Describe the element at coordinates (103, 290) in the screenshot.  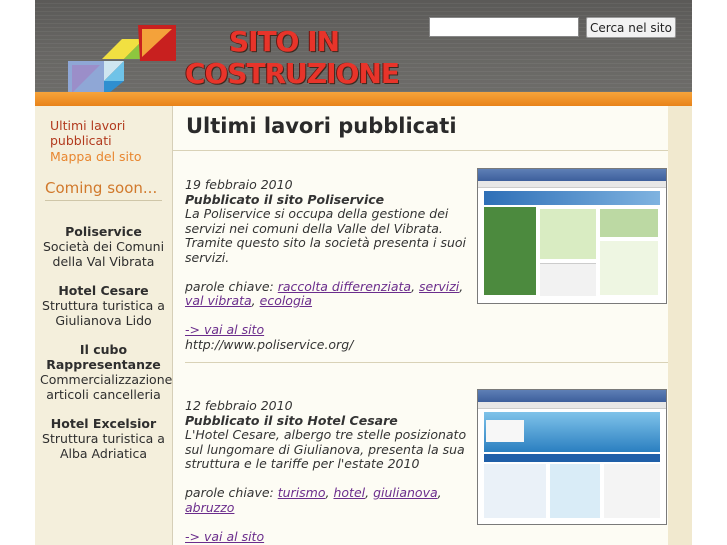
I see `coming-soon-name: Hotel Cesare` at that location.